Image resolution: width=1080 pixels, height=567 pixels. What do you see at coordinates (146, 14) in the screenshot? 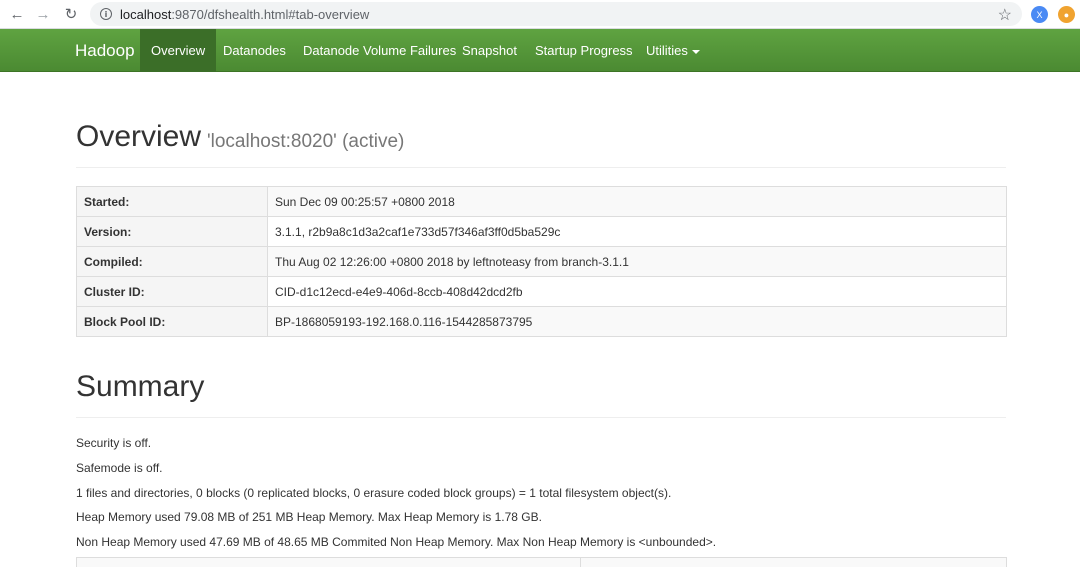
I see `url-host: localhost` at bounding box center [146, 14].